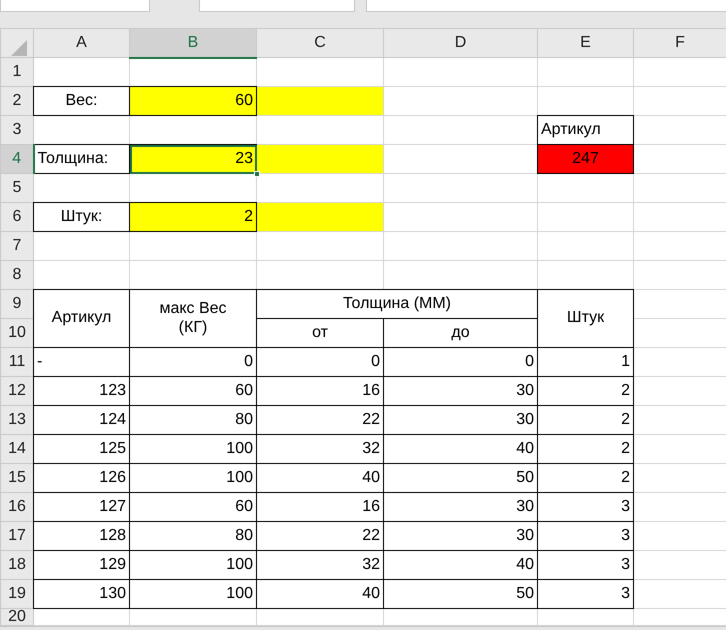  Describe the element at coordinates (257, 174) in the screenshot. I see `fill-handle` at that location.